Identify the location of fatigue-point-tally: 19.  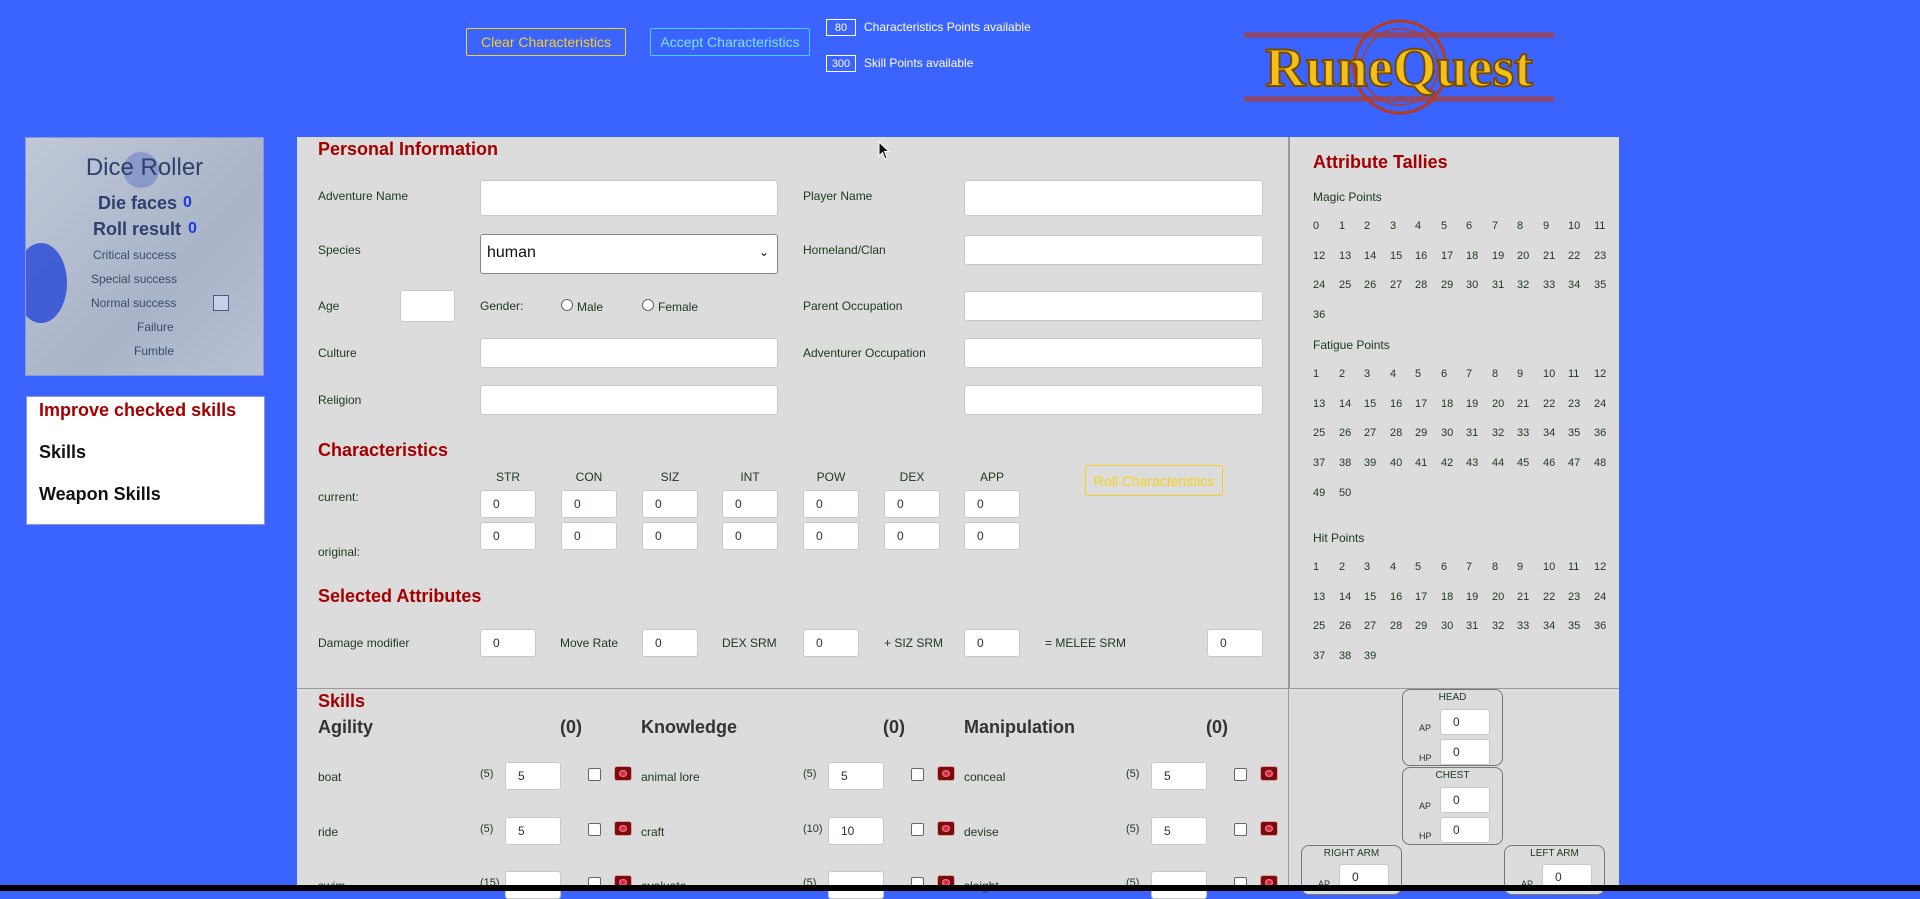
(1472, 404).